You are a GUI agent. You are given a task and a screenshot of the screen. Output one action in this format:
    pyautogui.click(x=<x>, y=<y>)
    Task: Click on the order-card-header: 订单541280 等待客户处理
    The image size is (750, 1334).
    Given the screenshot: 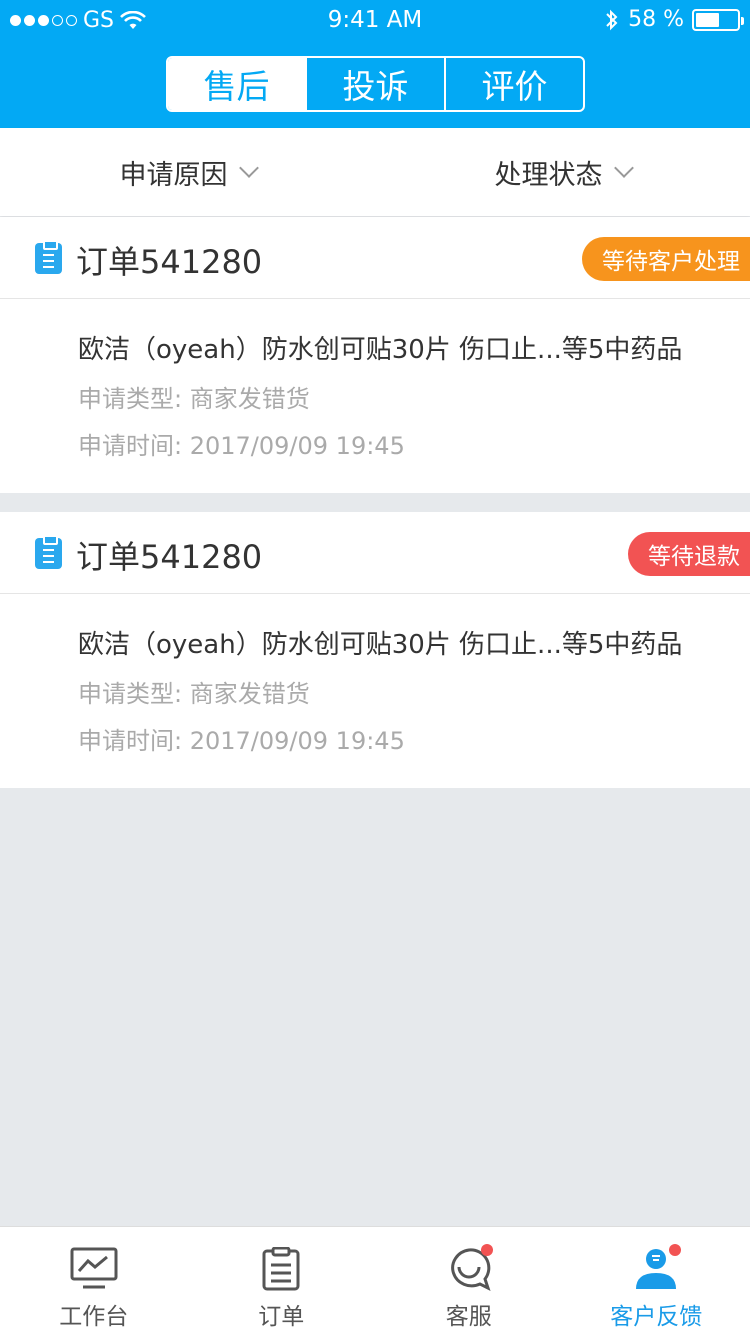 What is the action you would take?
    pyautogui.click(x=375, y=258)
    